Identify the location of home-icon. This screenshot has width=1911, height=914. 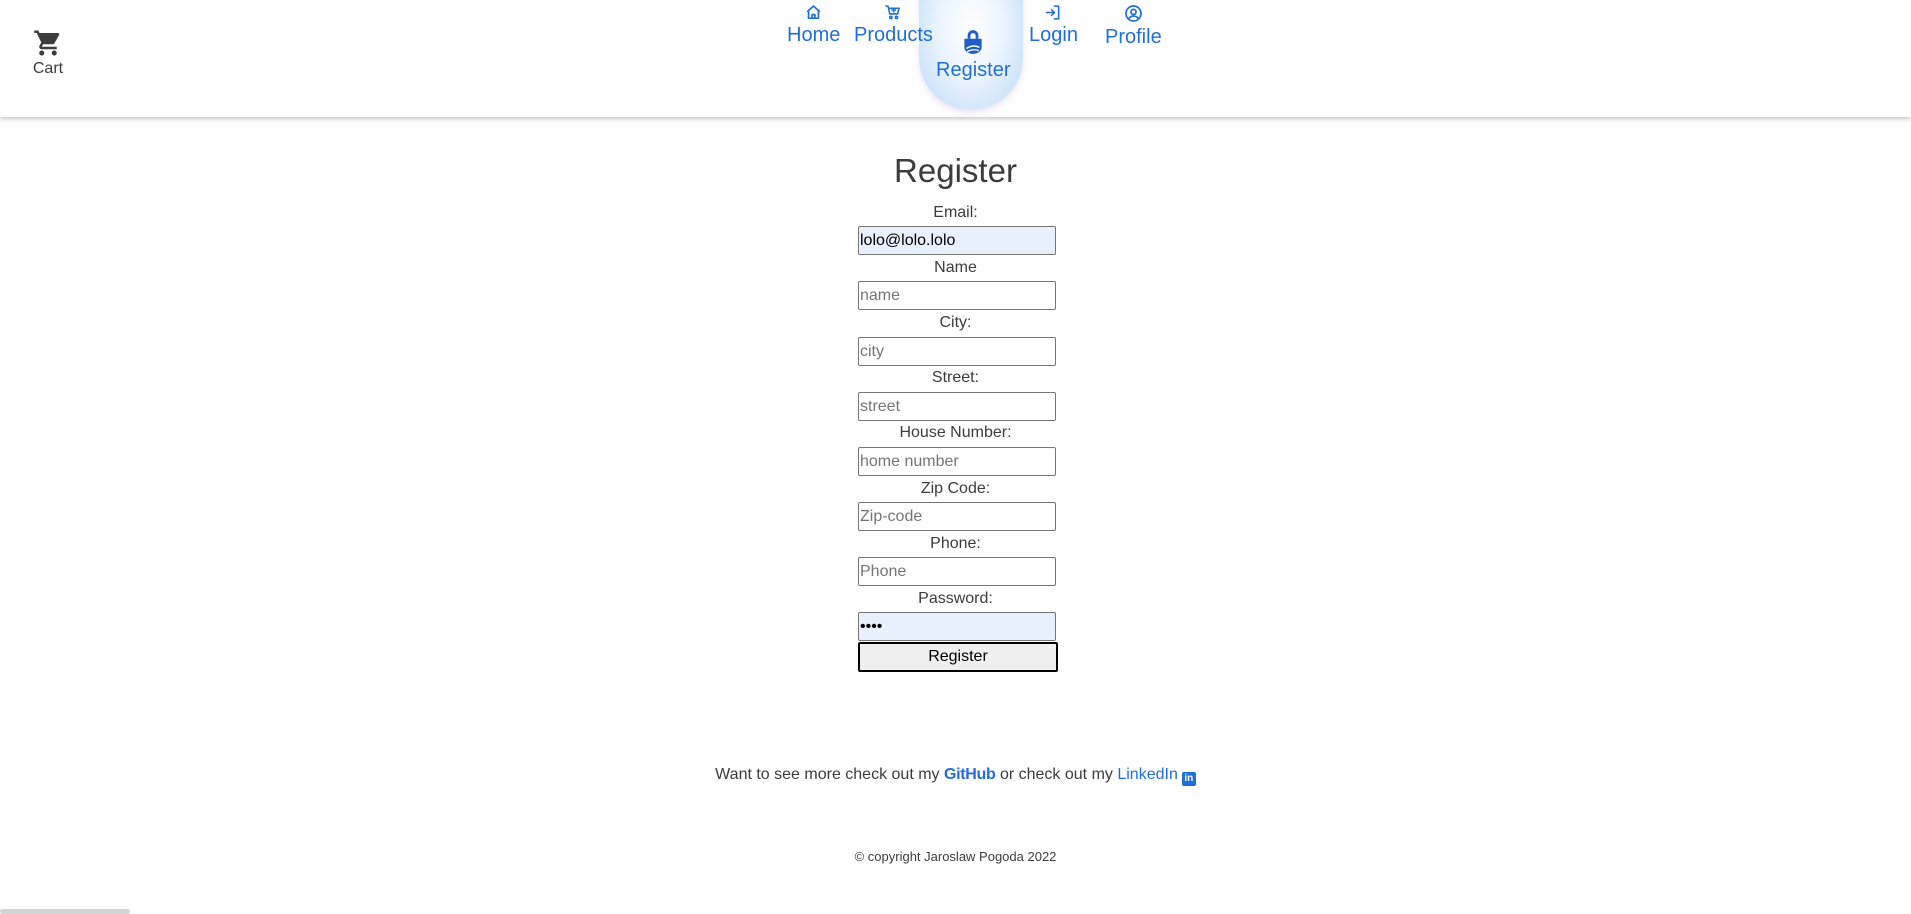
(813, 12).